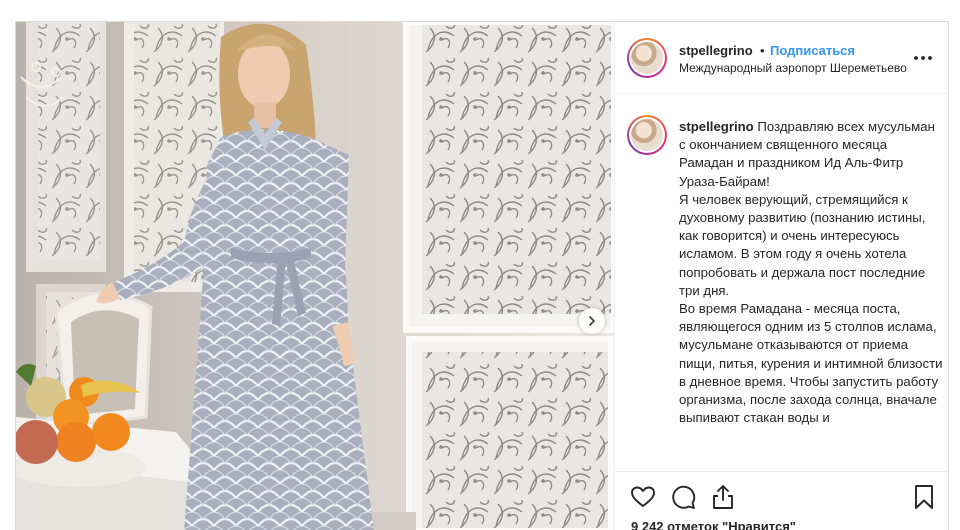 The image size is (960, 530). What do you see at coordinates (812, 50) in the screenshot?
I see `follow-button: Подписаться` at bounding box center [812, 50].